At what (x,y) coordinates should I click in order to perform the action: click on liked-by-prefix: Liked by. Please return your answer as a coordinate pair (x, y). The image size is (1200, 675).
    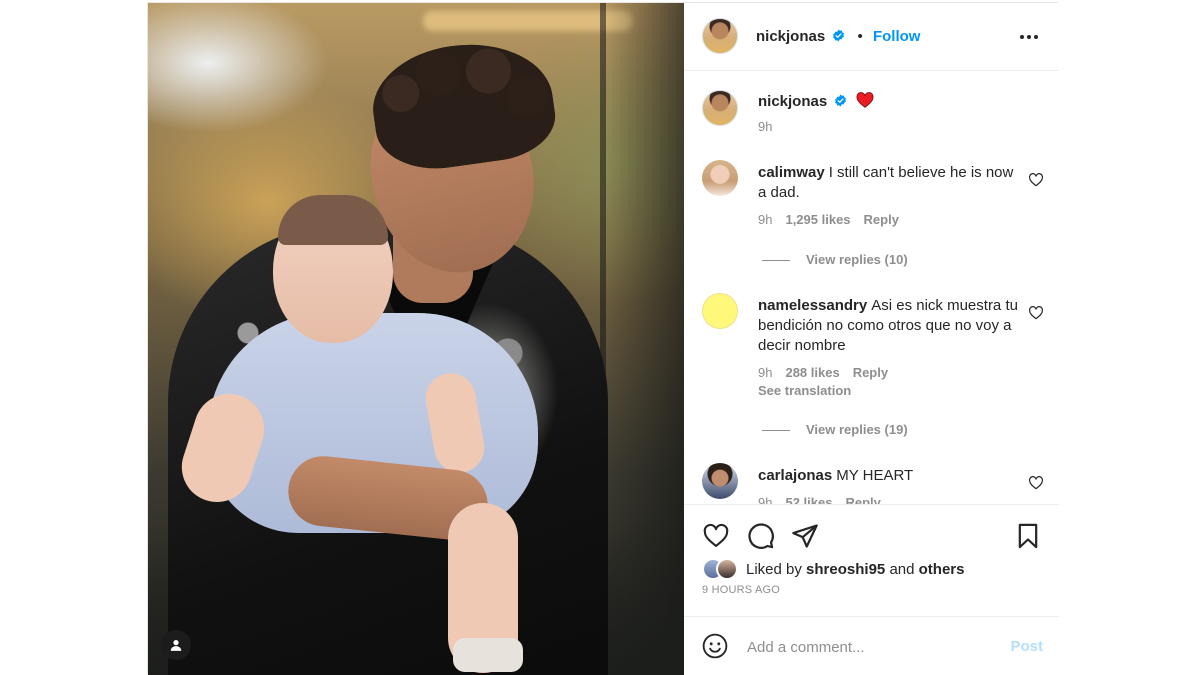
    Looking at the image, I should click on (774, 569).